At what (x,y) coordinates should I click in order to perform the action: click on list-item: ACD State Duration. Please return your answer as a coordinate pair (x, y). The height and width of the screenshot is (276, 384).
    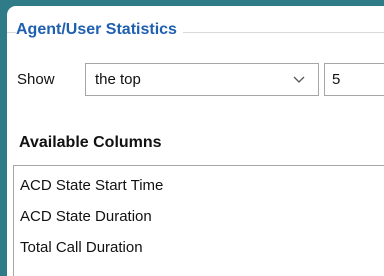
    Looking at the image, I should click on (86, 217).